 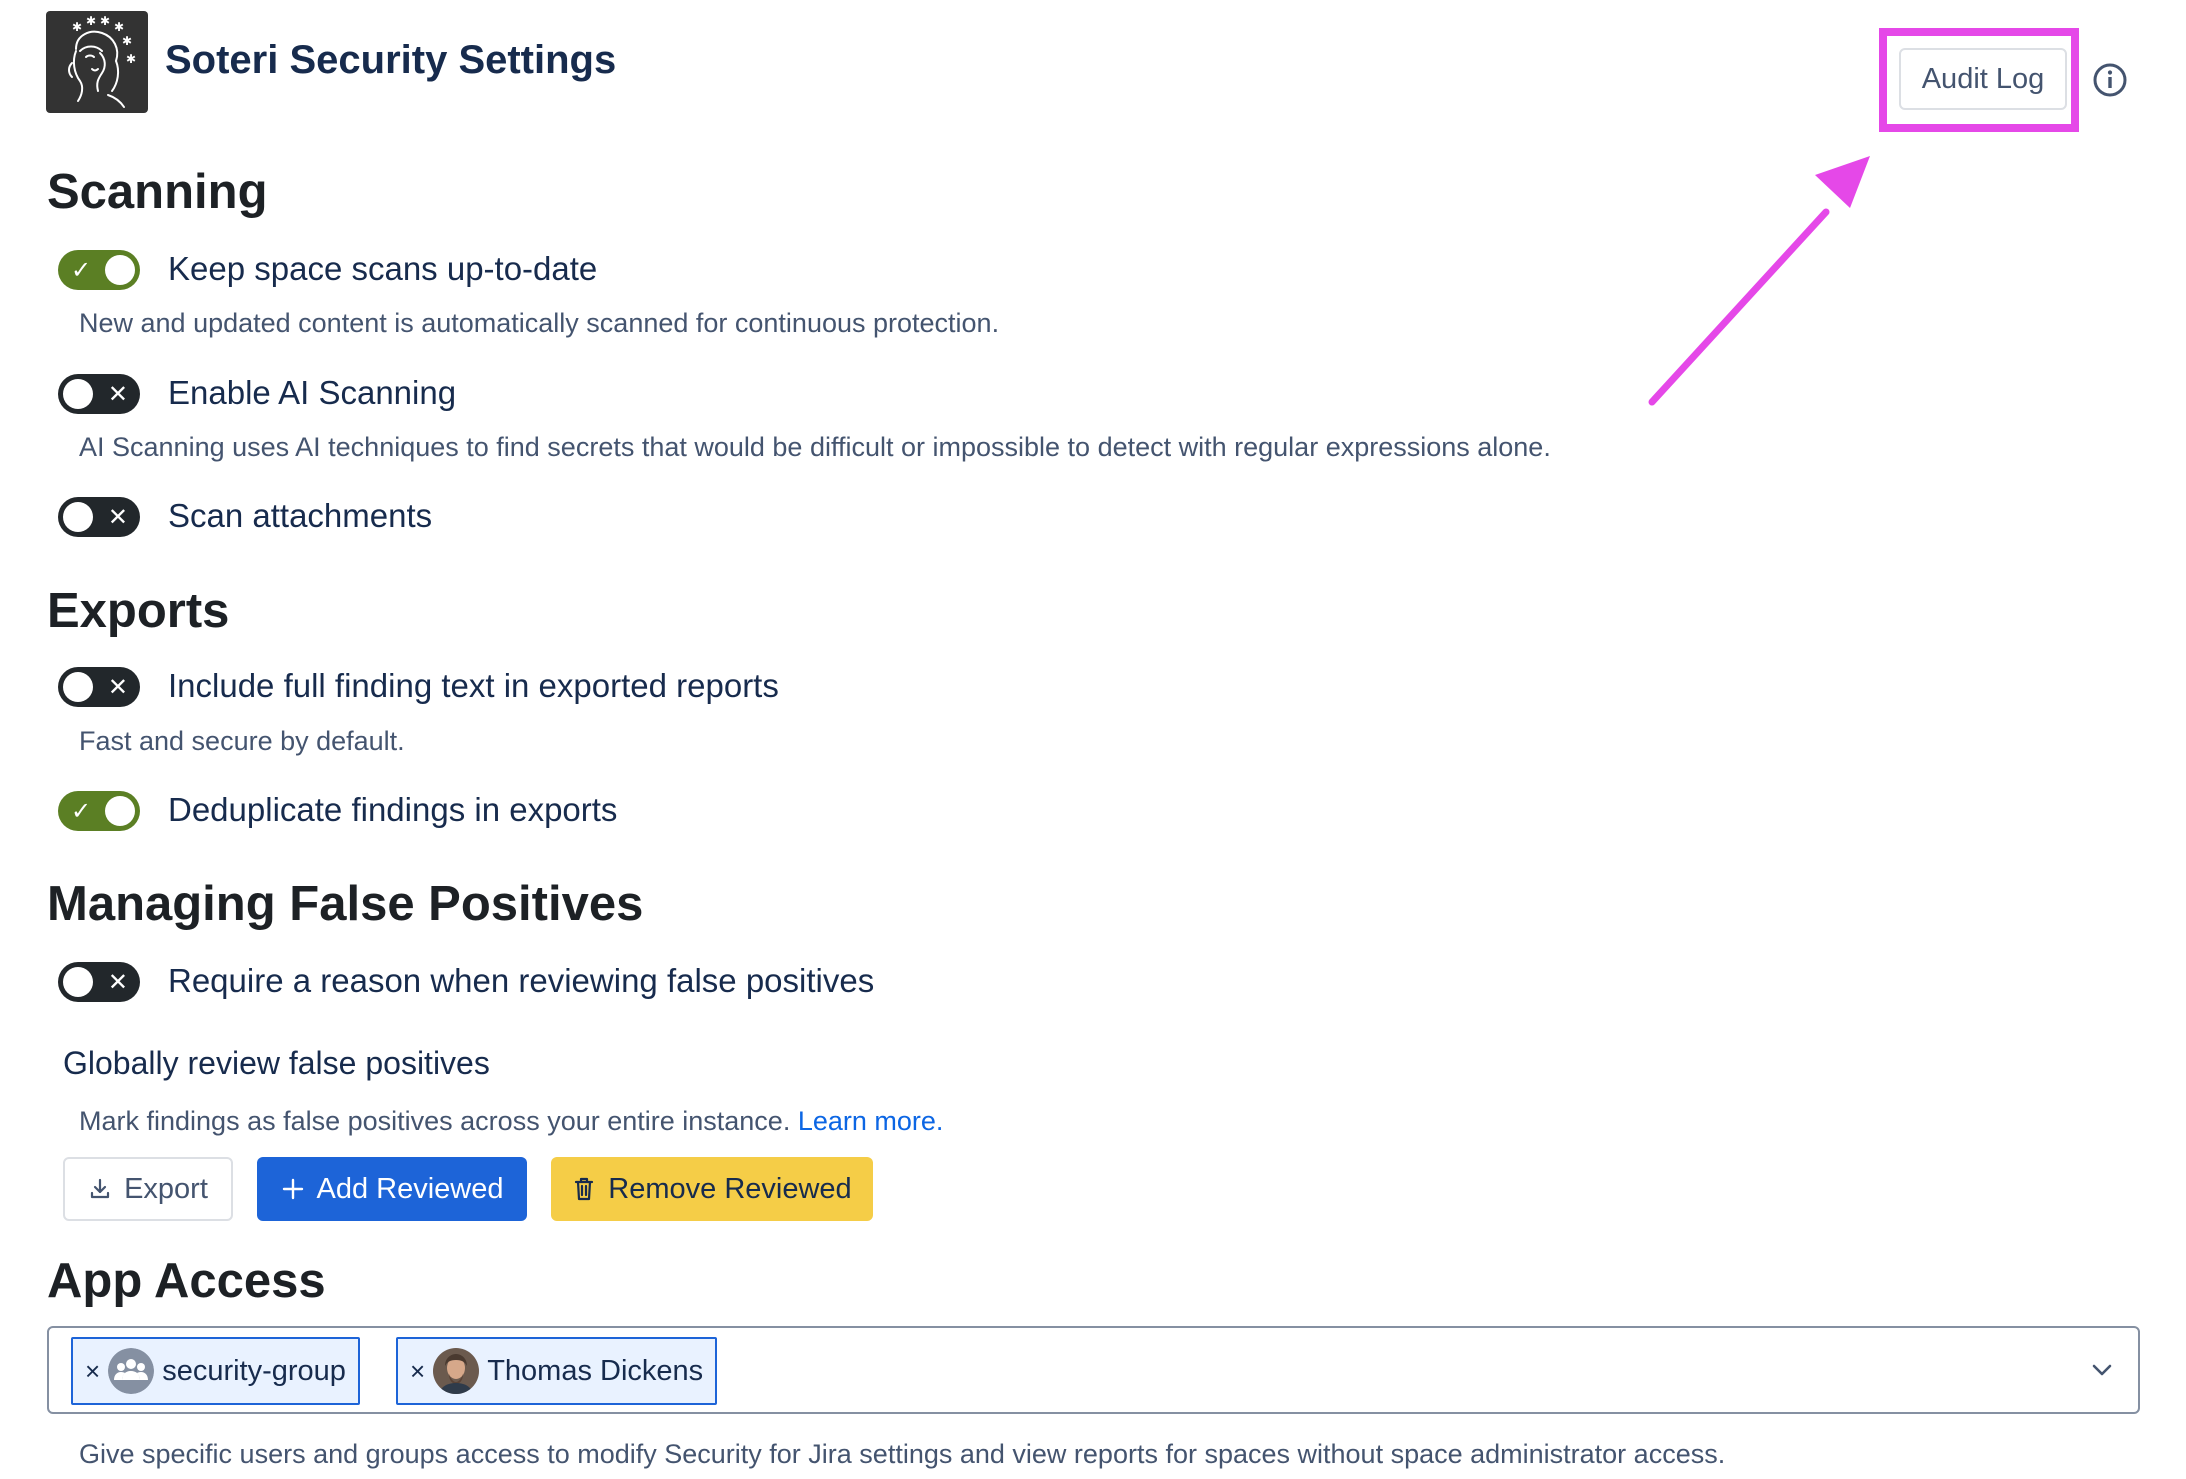 I want to click on export-button-label: Export, so click(x=166, y=1188).